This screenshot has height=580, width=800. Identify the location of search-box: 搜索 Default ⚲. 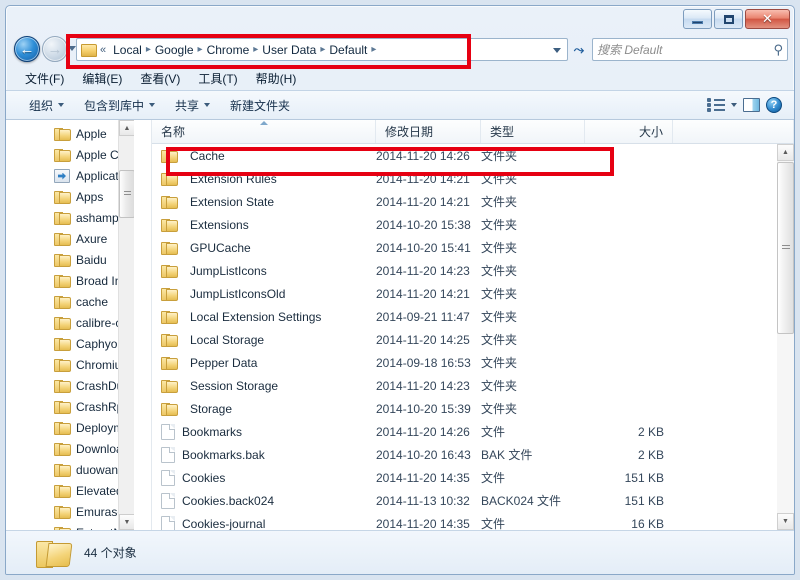
(690, 49).